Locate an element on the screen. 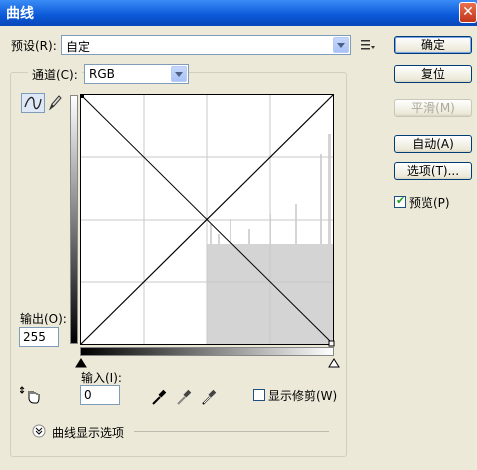  show-clipping-label: 显示修剪(W) is located at coordinates (303, 396).